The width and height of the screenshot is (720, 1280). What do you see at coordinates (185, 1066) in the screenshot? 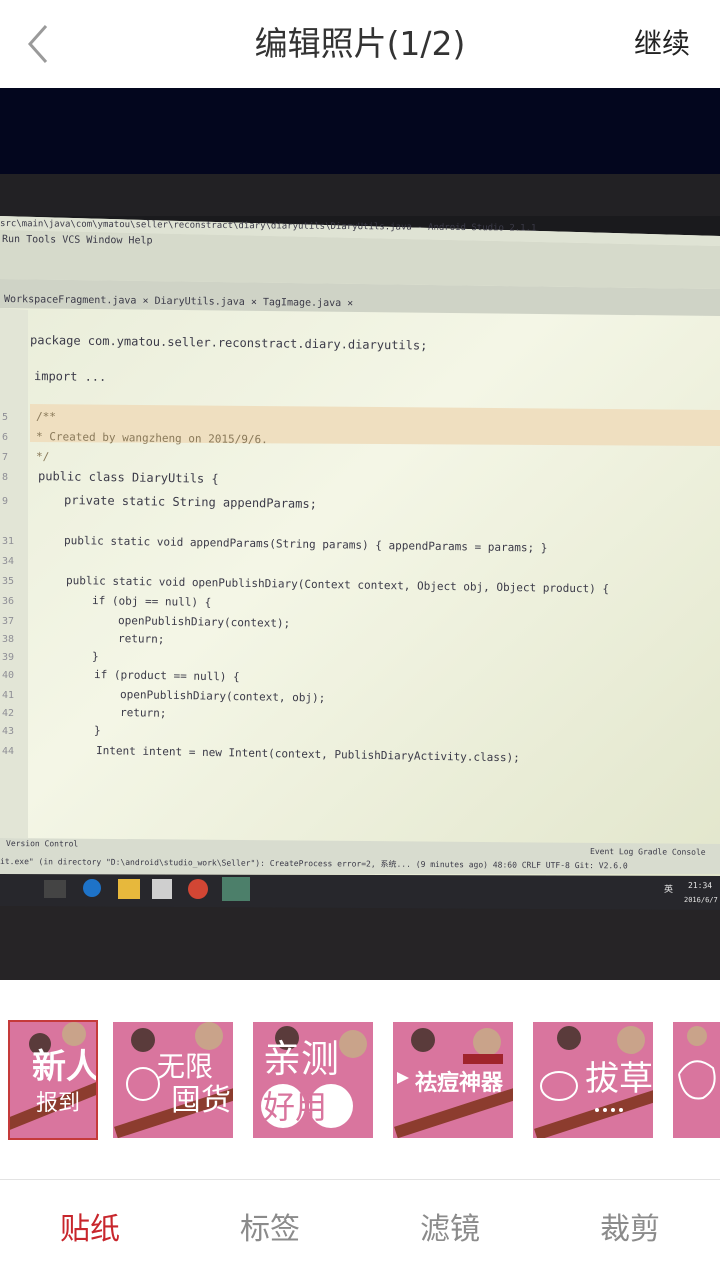
I see `sticker-text: 无限` at bounding box center [185, 1066].